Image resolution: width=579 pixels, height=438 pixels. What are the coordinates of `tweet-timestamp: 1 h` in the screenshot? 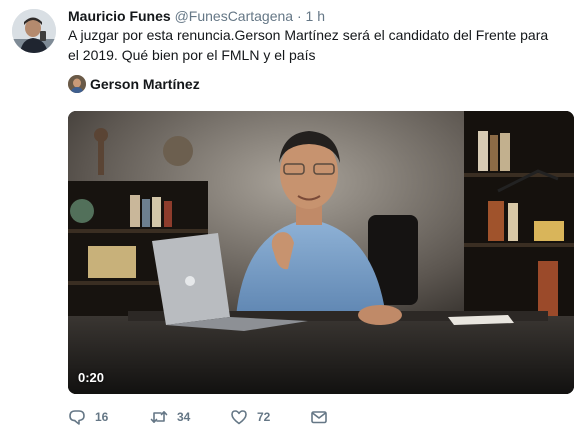 It's located at (315, 16).